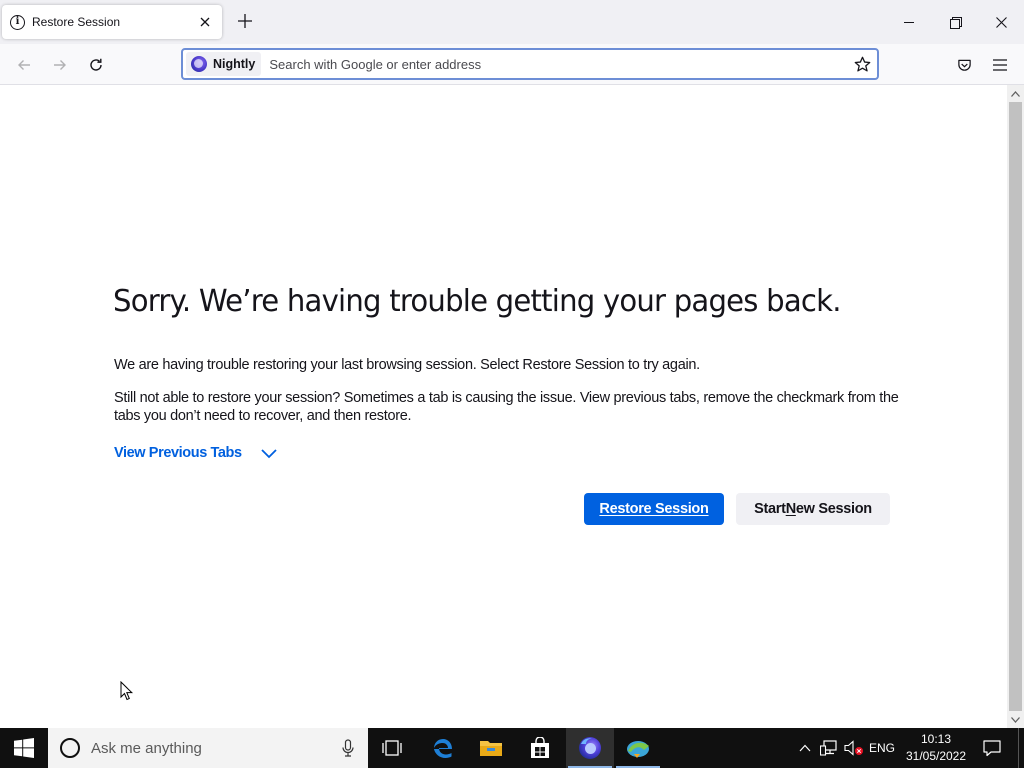 The width and height of the screenshot is (1024, 768). I want to click on tab-close-icon, so click(205, 22).